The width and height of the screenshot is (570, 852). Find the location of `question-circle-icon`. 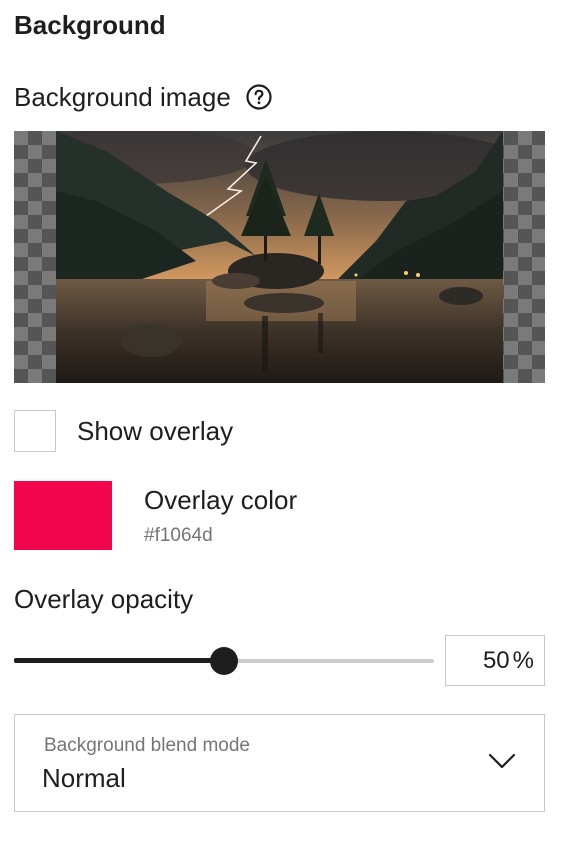

question-circle-icon is located at coordinates (259, 97).